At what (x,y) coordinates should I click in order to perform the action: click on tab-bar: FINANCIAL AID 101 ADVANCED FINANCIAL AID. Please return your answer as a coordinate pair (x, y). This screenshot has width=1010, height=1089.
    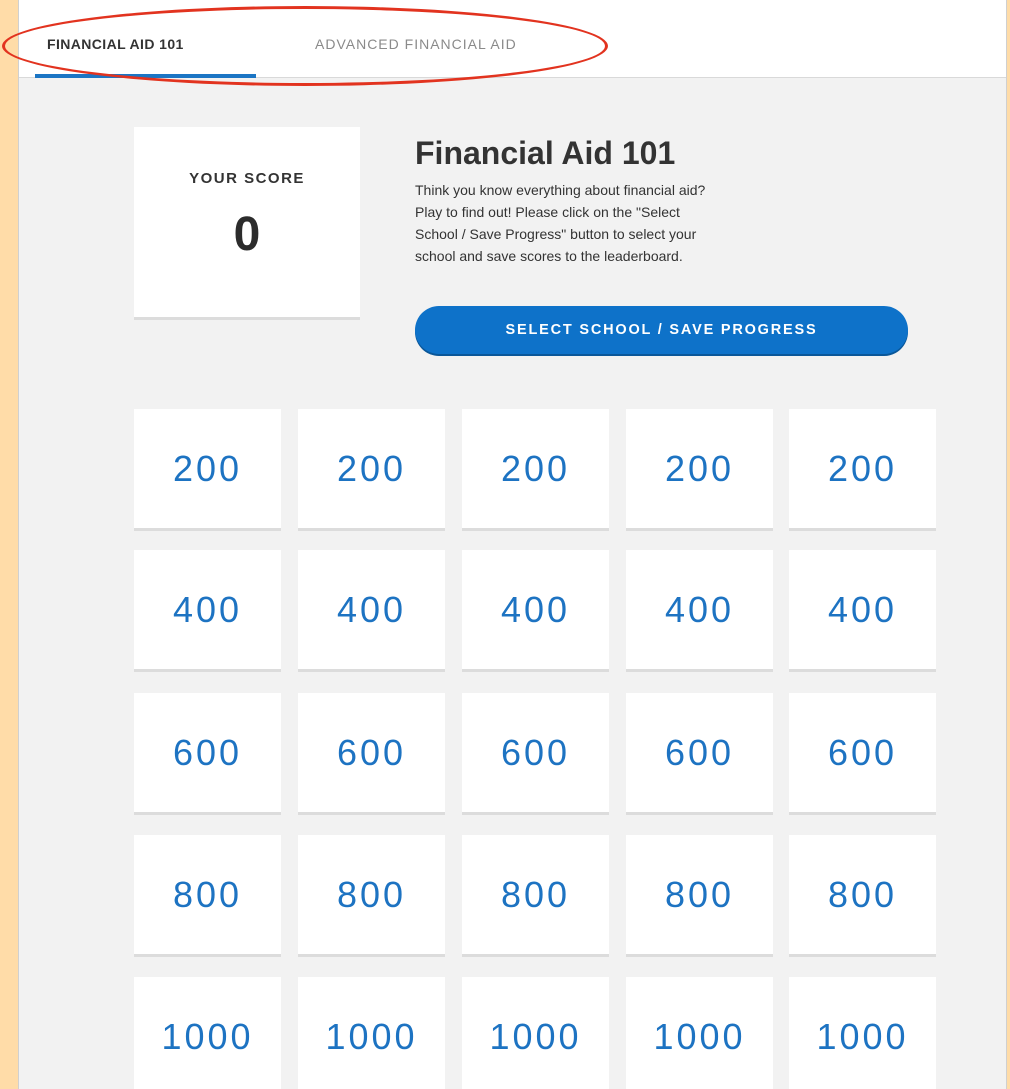
    Looking at the image, I should click on (512, 39).